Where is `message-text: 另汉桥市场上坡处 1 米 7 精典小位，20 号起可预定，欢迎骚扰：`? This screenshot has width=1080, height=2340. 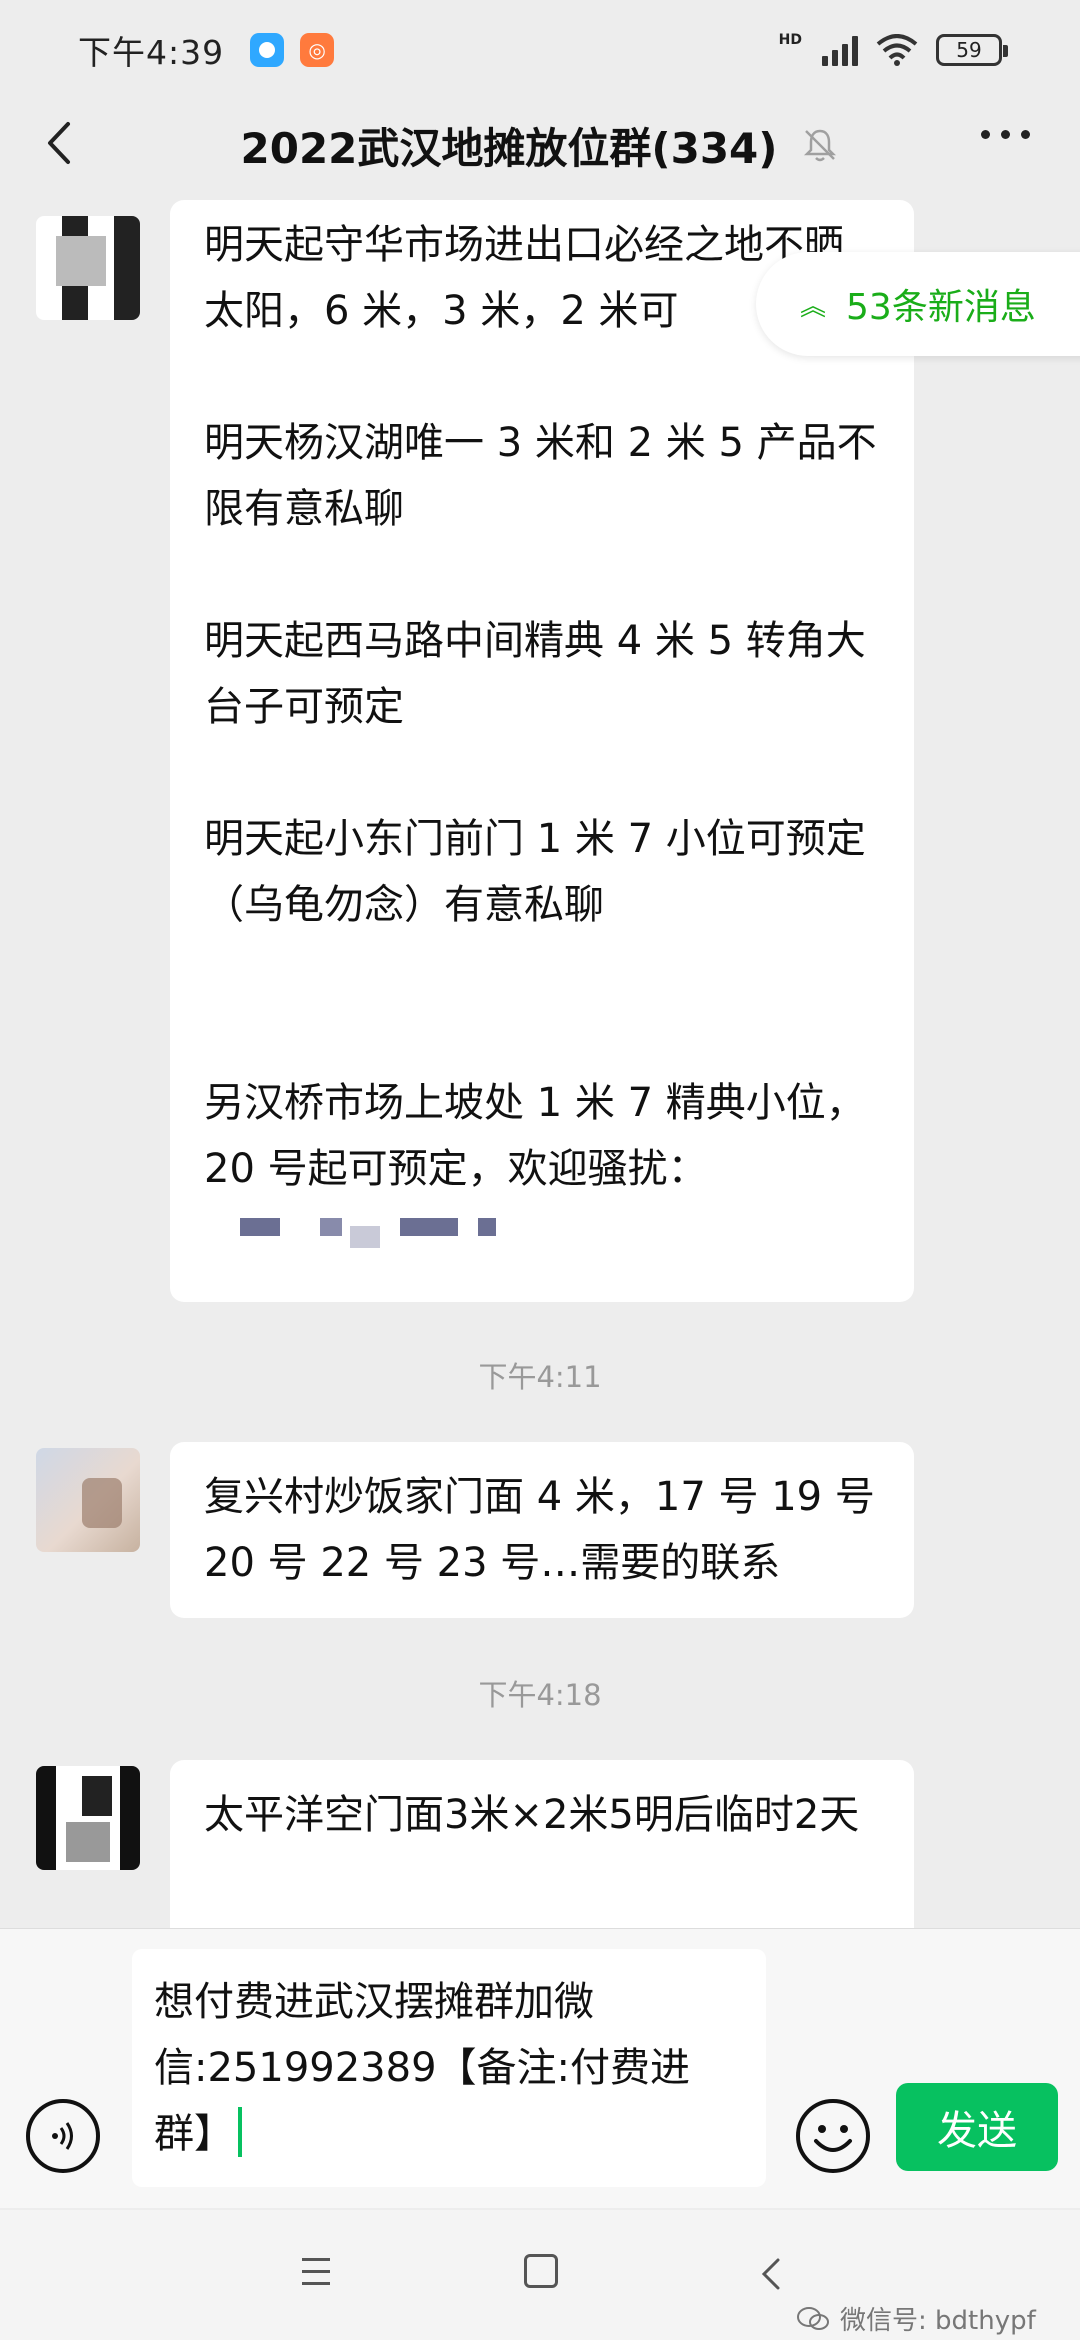
message-text: 另汉桥市场上坡处 1 米 7 精典小位，20 号起可预定，欢迎骚扰： is located at coordinates (535, 1136).